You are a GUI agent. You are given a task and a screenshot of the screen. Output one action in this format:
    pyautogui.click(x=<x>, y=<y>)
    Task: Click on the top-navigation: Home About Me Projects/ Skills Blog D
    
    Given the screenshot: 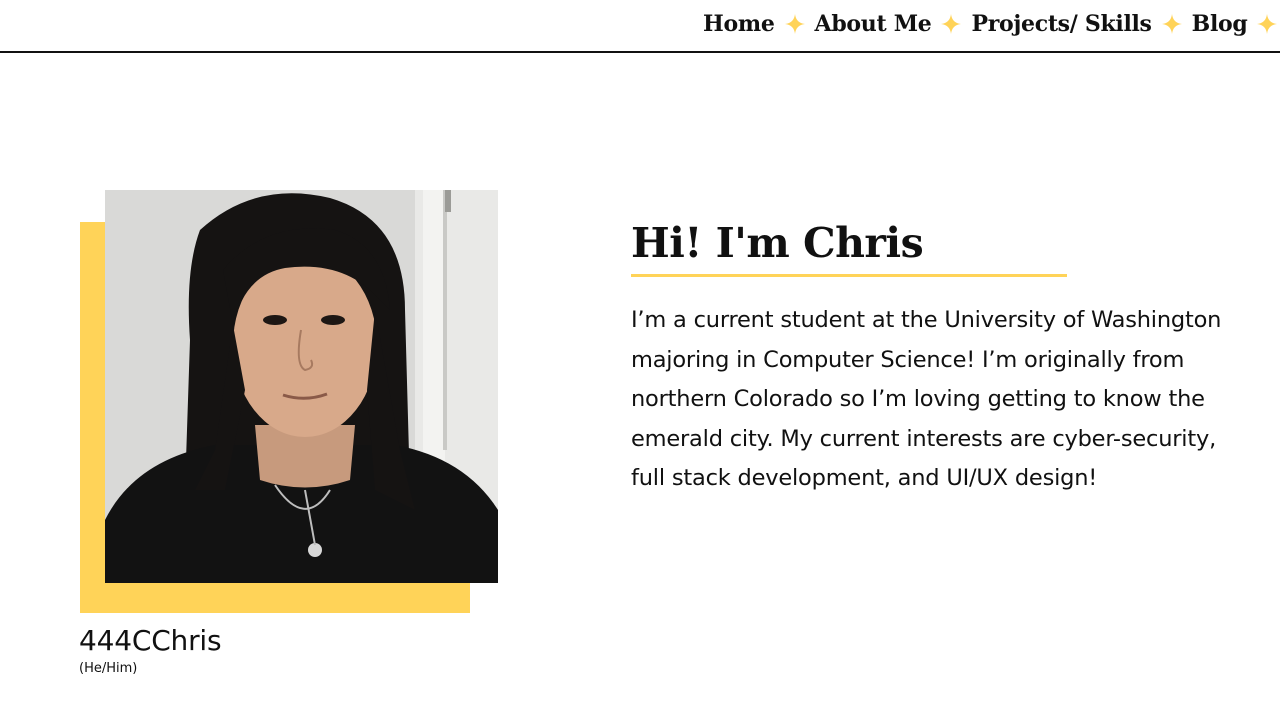 What is the action you would take?
    pyautogui.click(x=640, y=26)
    